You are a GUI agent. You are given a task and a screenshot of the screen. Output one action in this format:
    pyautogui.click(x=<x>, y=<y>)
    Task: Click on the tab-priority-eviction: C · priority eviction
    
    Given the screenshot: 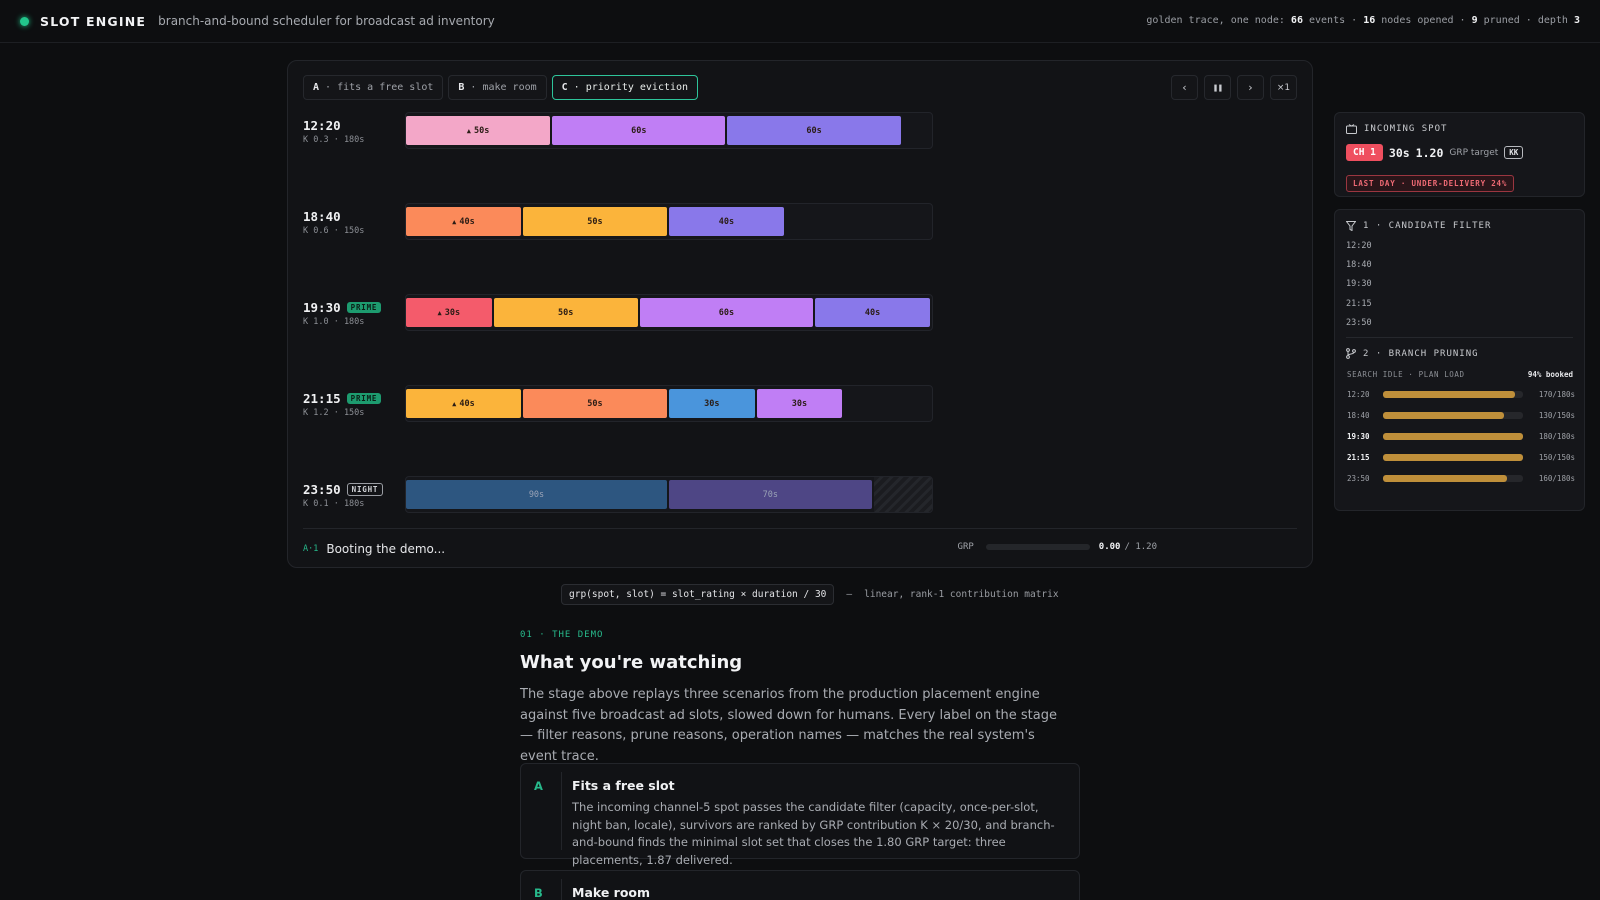 What is the action you would take?
    pyautogui.click(x=625, y=87)
    